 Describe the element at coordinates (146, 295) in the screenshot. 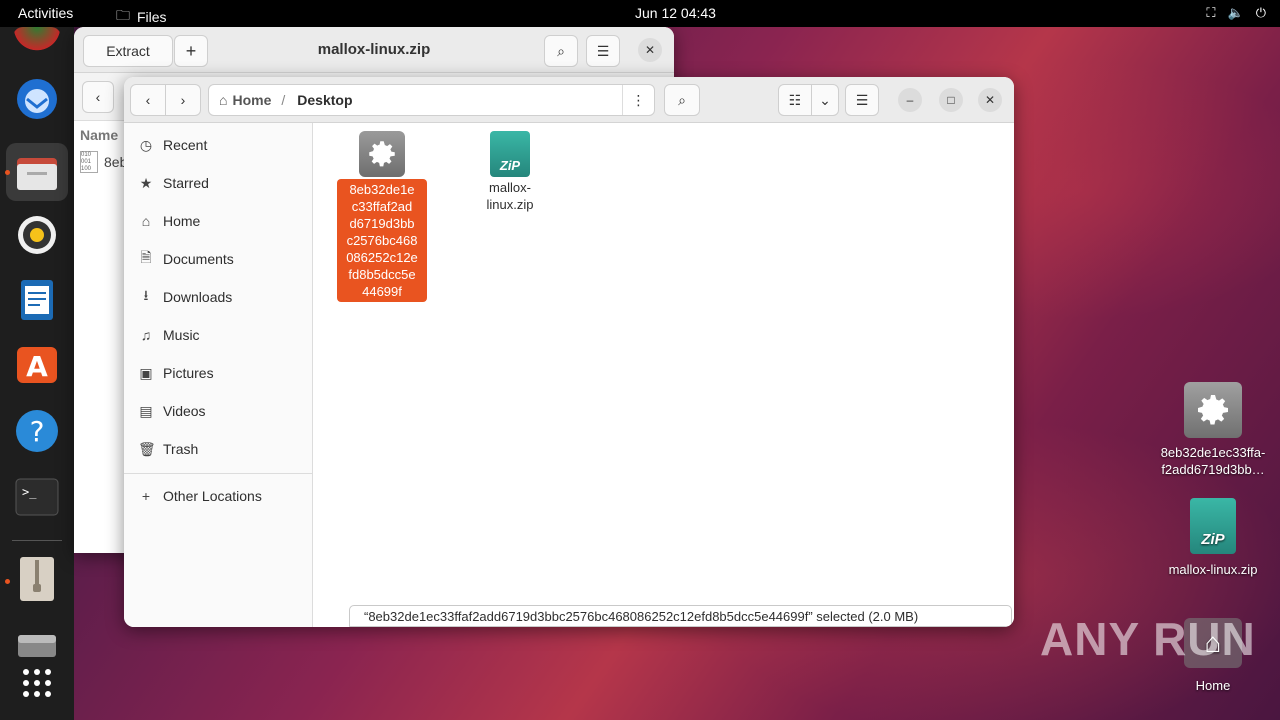

I see `download-icon: ⭳` at that location.